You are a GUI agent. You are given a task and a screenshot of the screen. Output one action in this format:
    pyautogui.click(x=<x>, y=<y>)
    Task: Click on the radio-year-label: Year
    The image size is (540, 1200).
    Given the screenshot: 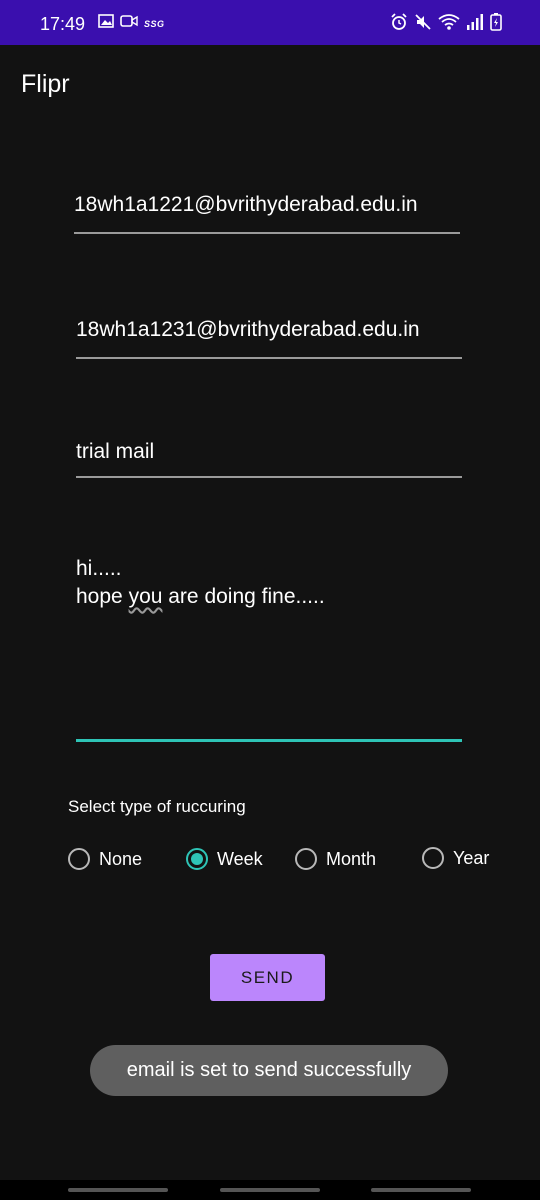 What is the action you would take?
    pyautogui.click(x=471, y=857)
    